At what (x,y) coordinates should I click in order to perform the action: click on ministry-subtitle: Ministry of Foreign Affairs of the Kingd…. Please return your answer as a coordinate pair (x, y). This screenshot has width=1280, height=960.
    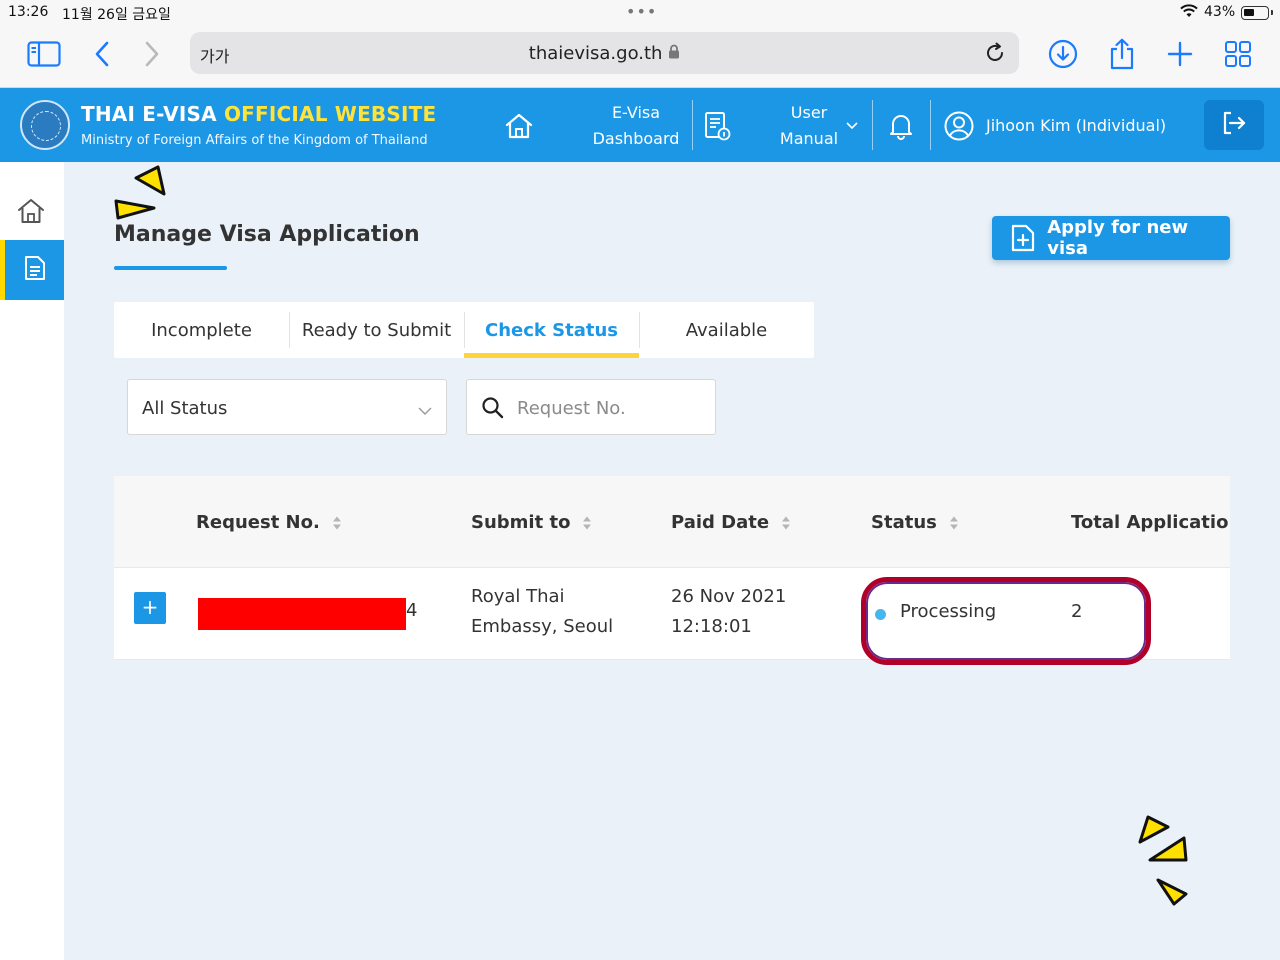
    Looking at the image, I should click on (254, 140).